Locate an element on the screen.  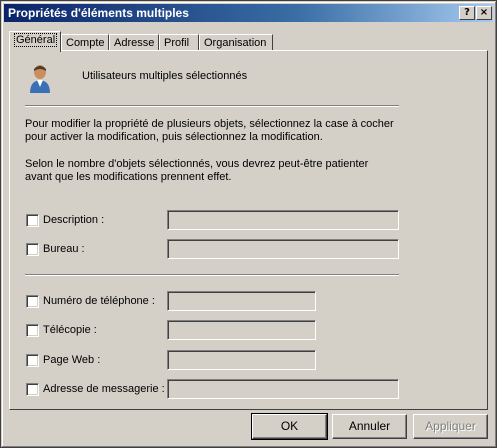
description-checkbox is located at coordinates (32, 220).